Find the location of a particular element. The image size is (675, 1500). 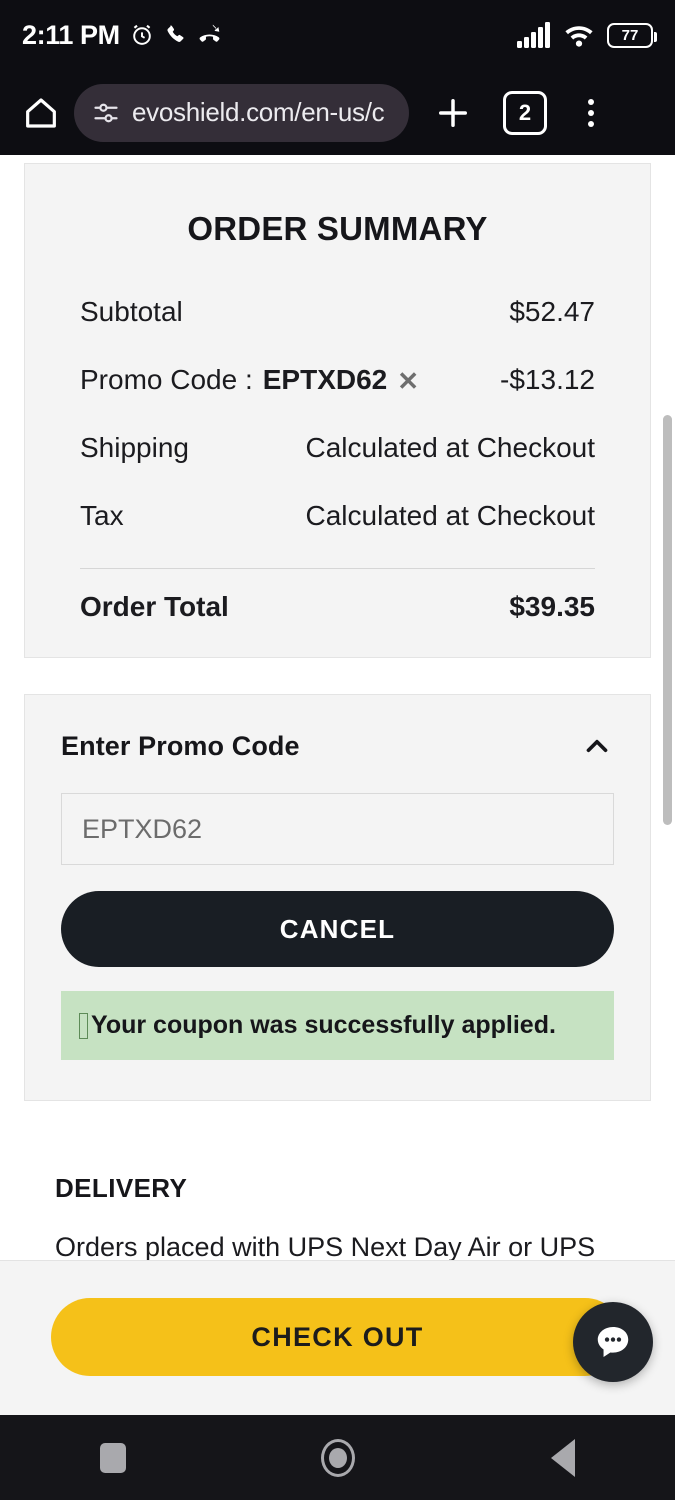

cancel-button: CANCEL is located at coordinates (337, 929).